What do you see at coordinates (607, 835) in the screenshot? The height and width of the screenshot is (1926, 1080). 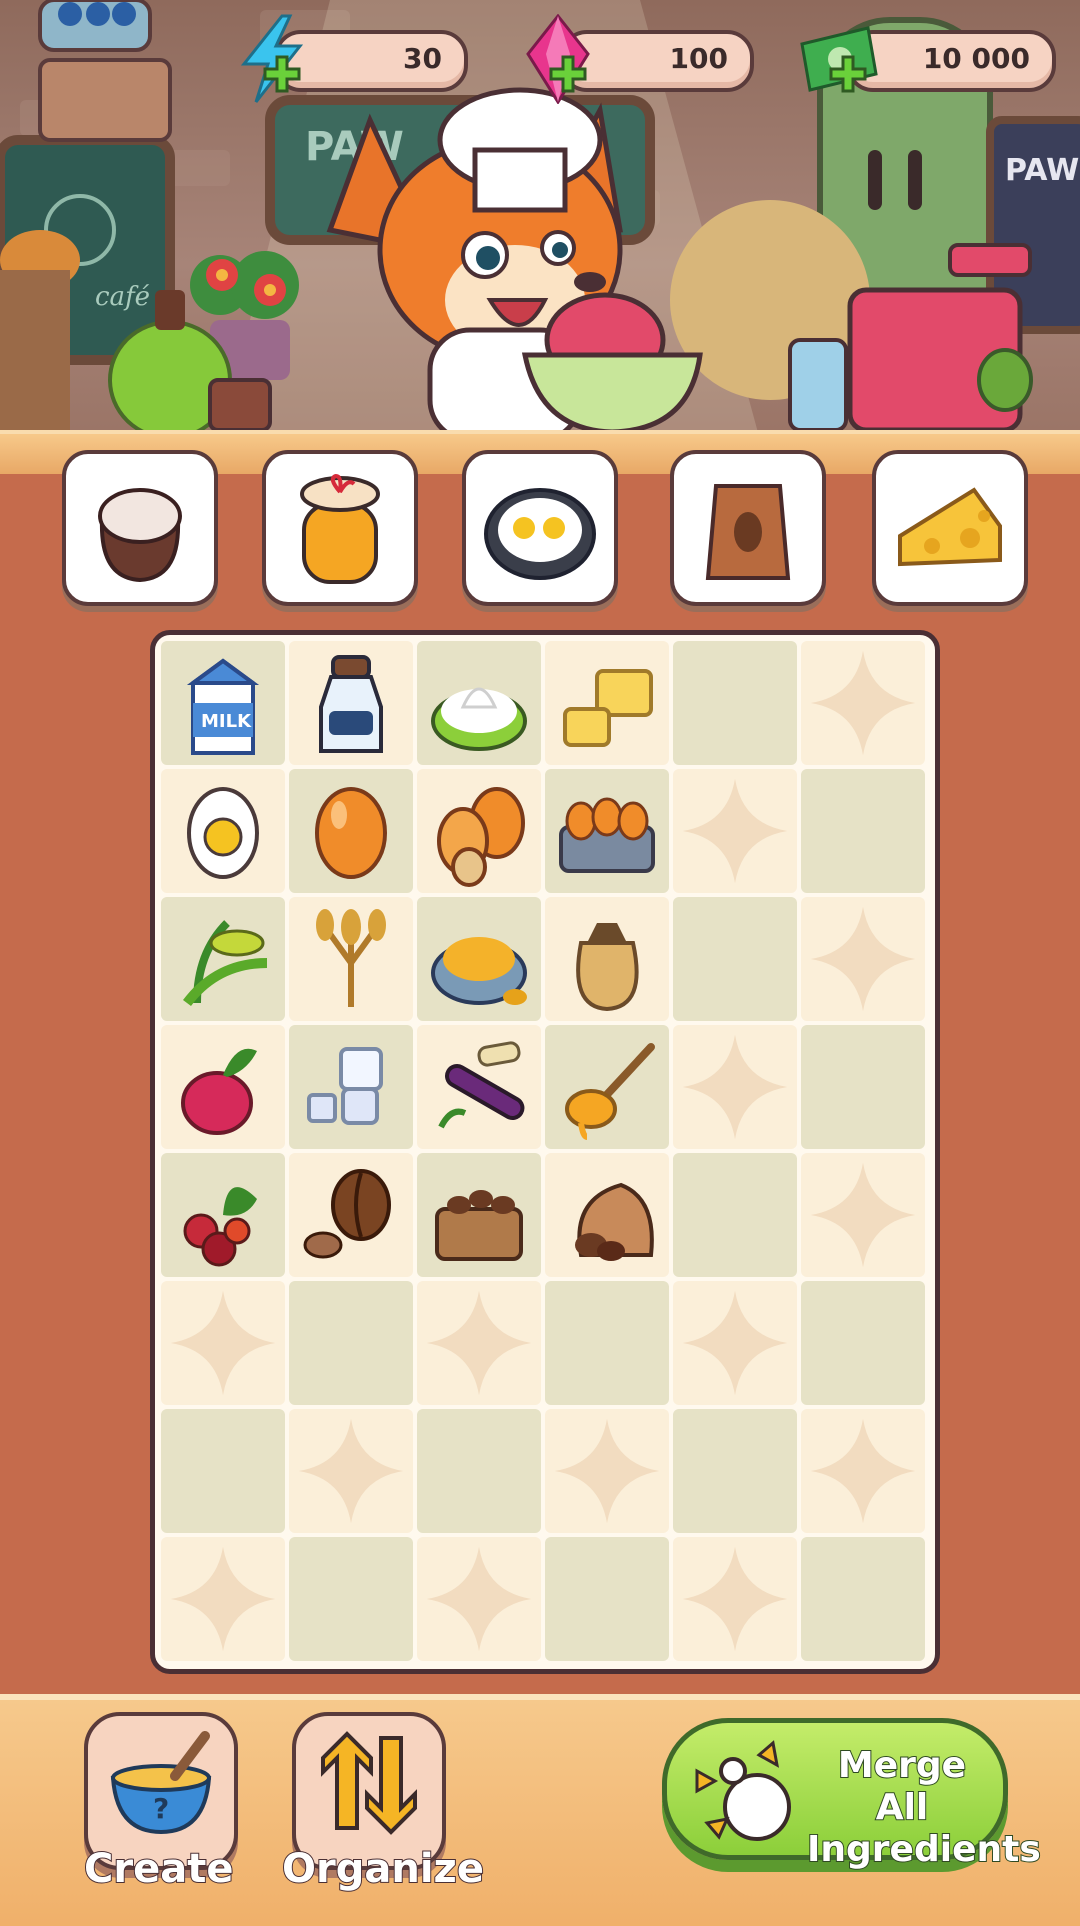 I see `egg-tray-icon` at bounding box center [607, 835].